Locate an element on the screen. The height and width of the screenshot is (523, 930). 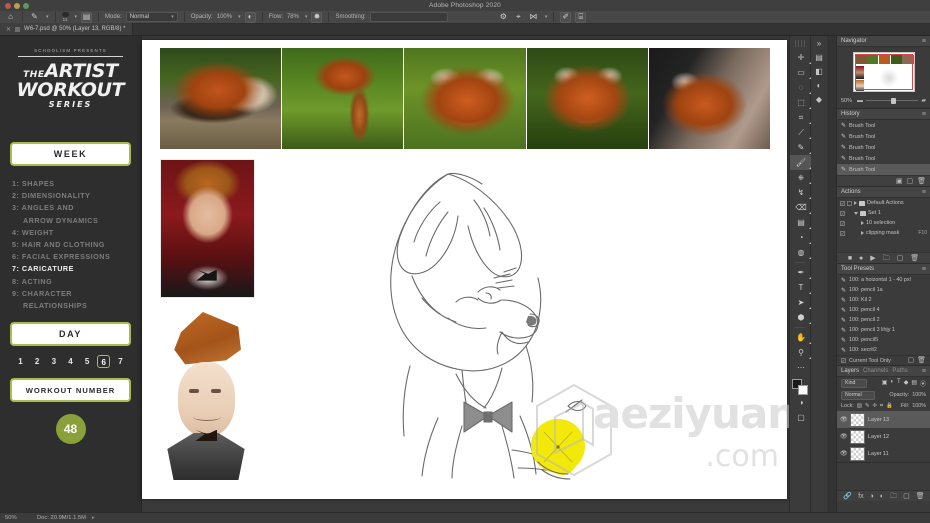
current-tool-only-row: ✓ Current Tool Only ▢ 🗑 is located at coordinates (883, 360).